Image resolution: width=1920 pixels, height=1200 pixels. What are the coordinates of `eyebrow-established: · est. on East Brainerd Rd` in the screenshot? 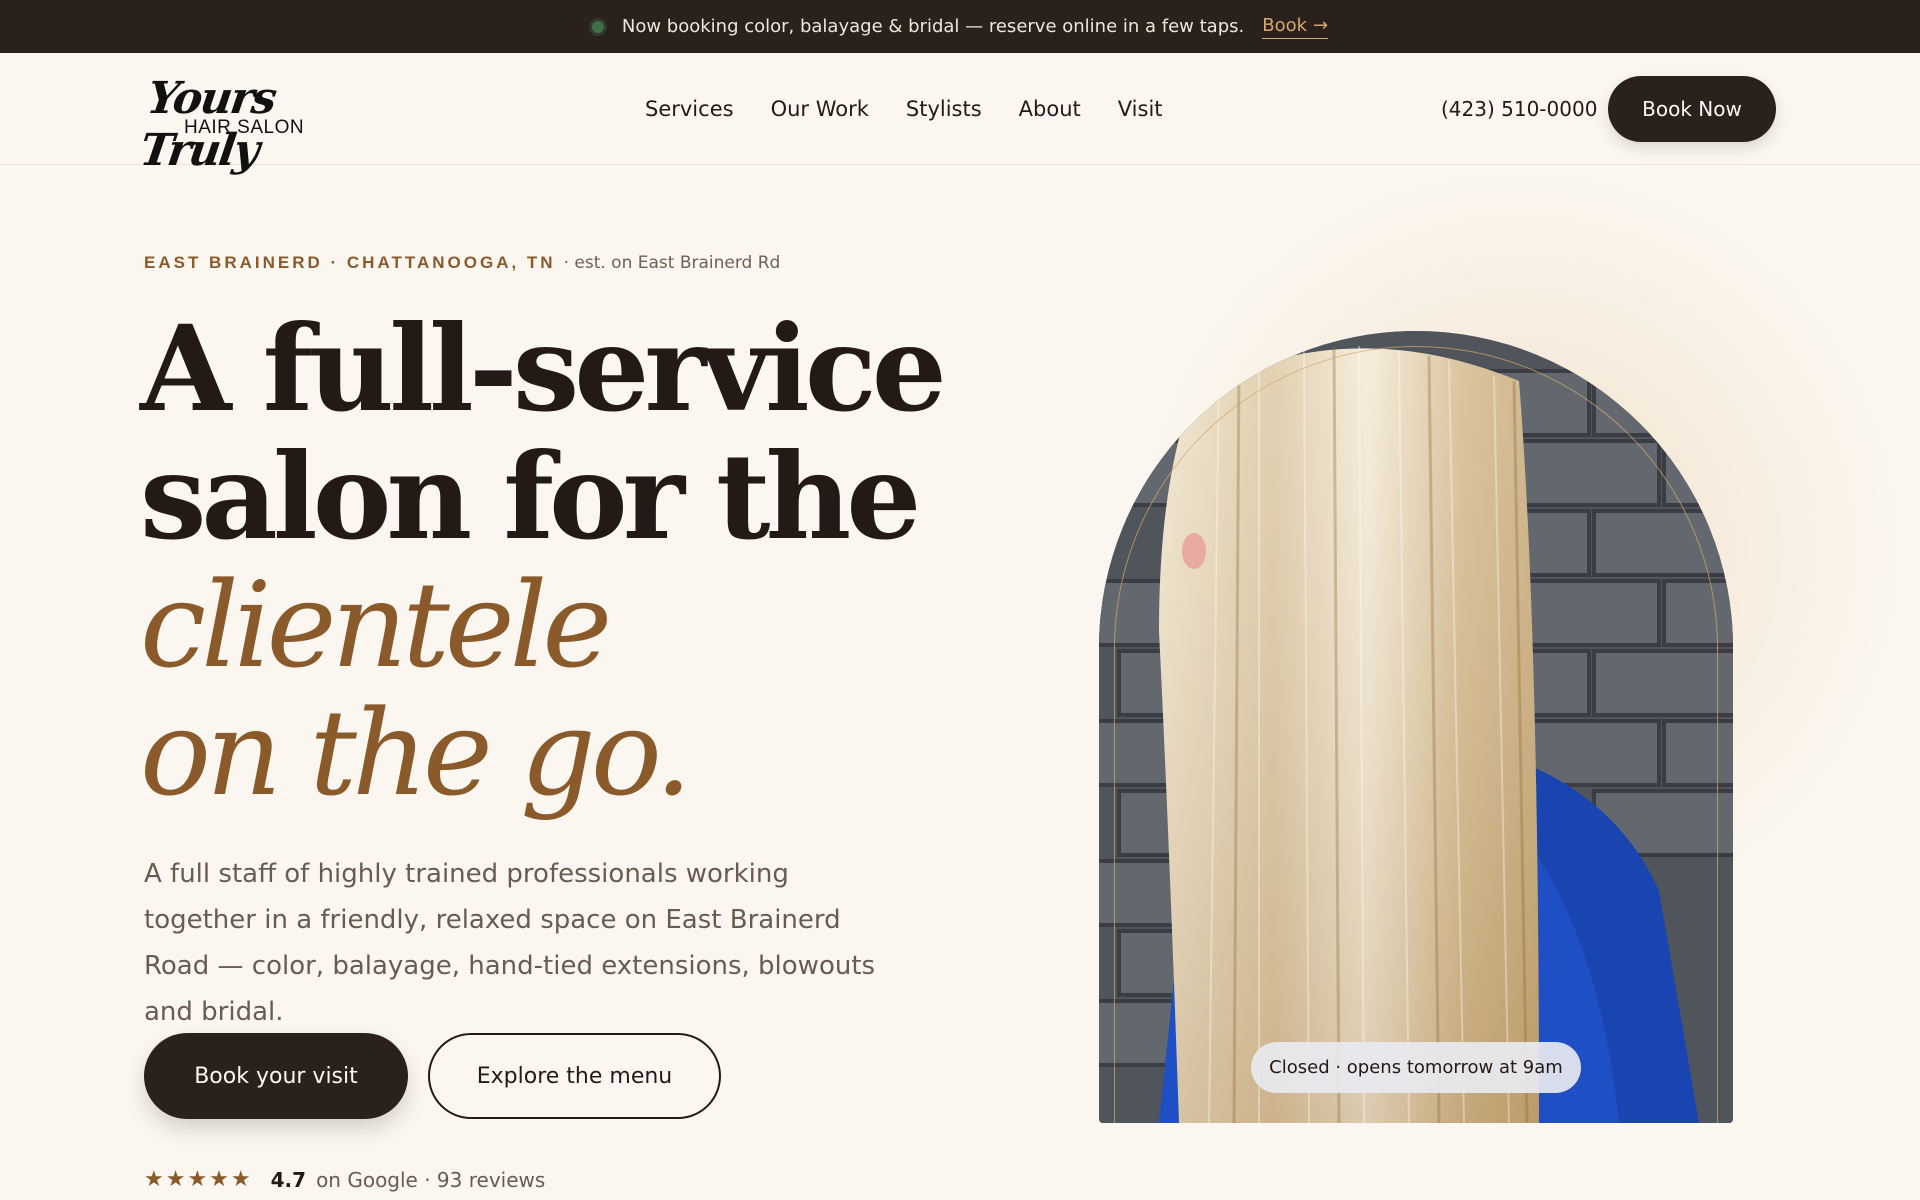 It's located at (672, 263).